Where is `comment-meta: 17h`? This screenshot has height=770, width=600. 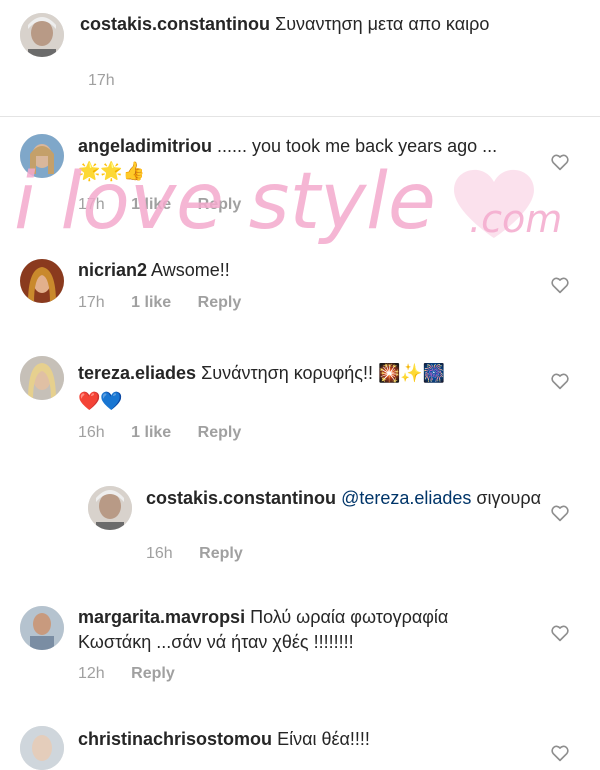 comment-meta: 17h is located at coordinates (112, 81).